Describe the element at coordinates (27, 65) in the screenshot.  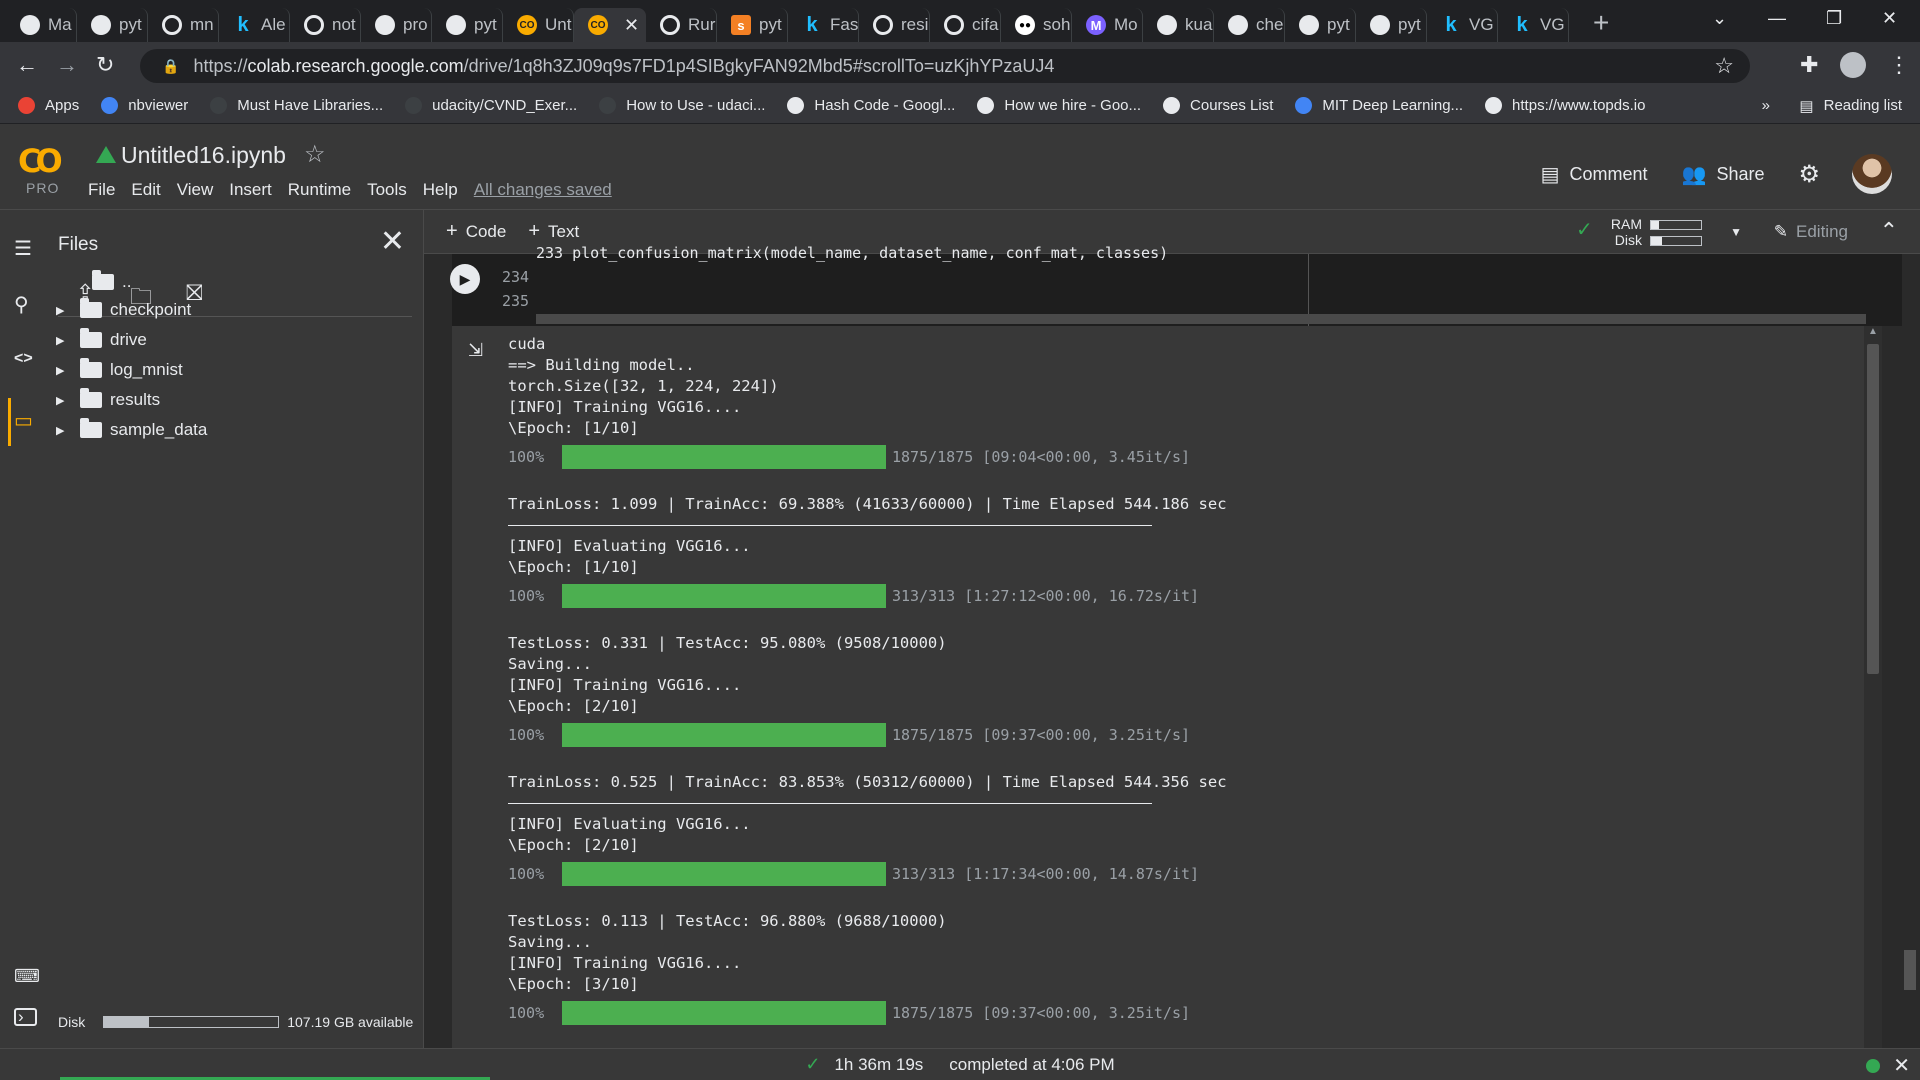
I see `back-icon: ←` at that location.